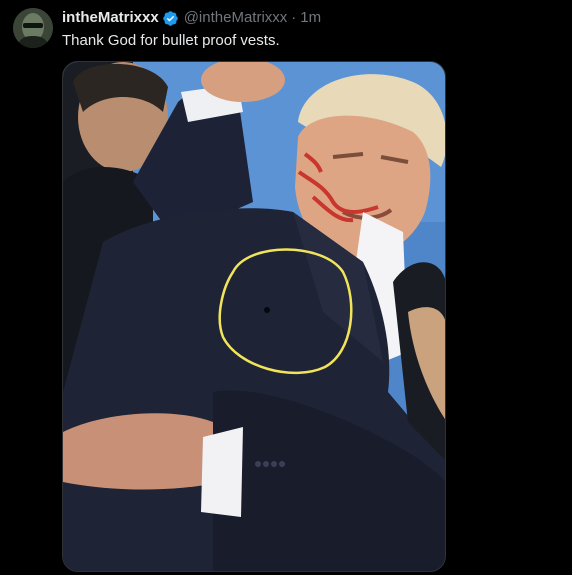 This screenshot has width=572, height=575. I want to click on tweet-header: intheMatrixxx @intheMatrixxx · 1m, so click(191, 18).